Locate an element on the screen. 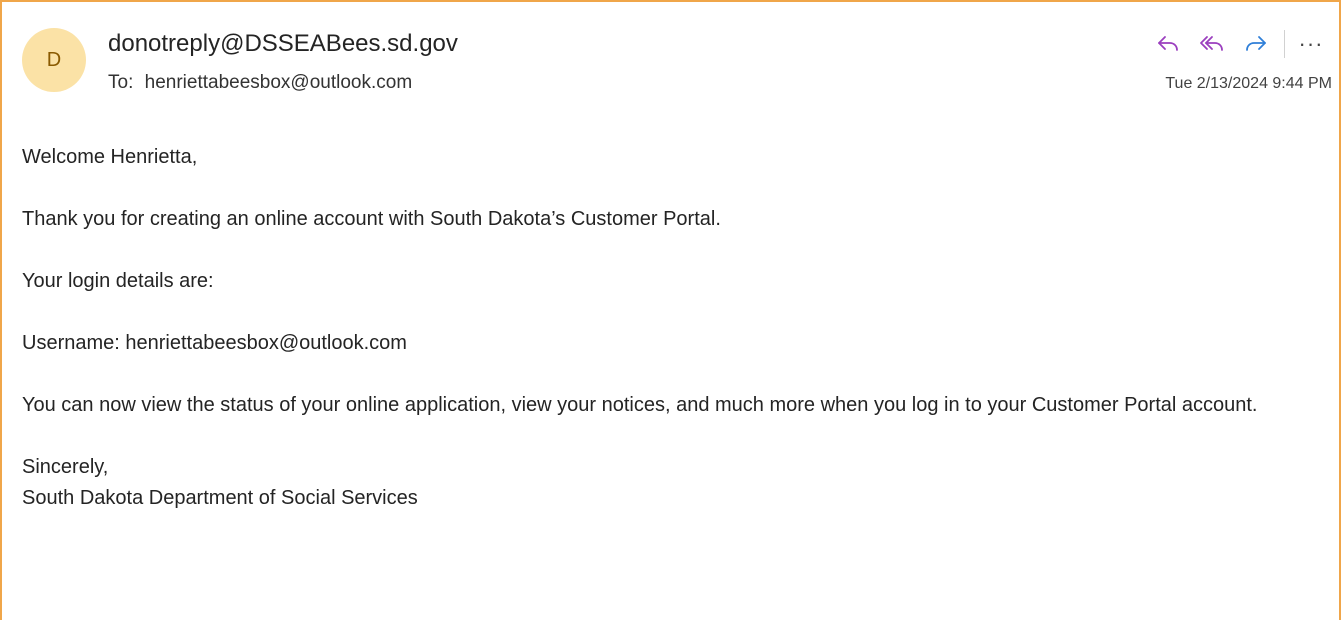  reply-icon is located at coordinates (1168, 43).